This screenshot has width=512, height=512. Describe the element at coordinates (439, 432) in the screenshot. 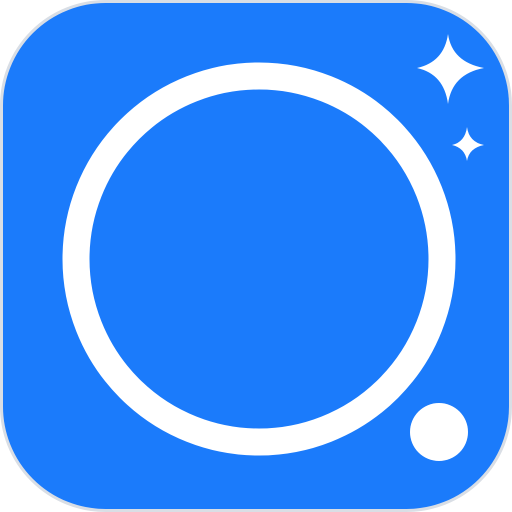

I see `dot-icon` at that location.